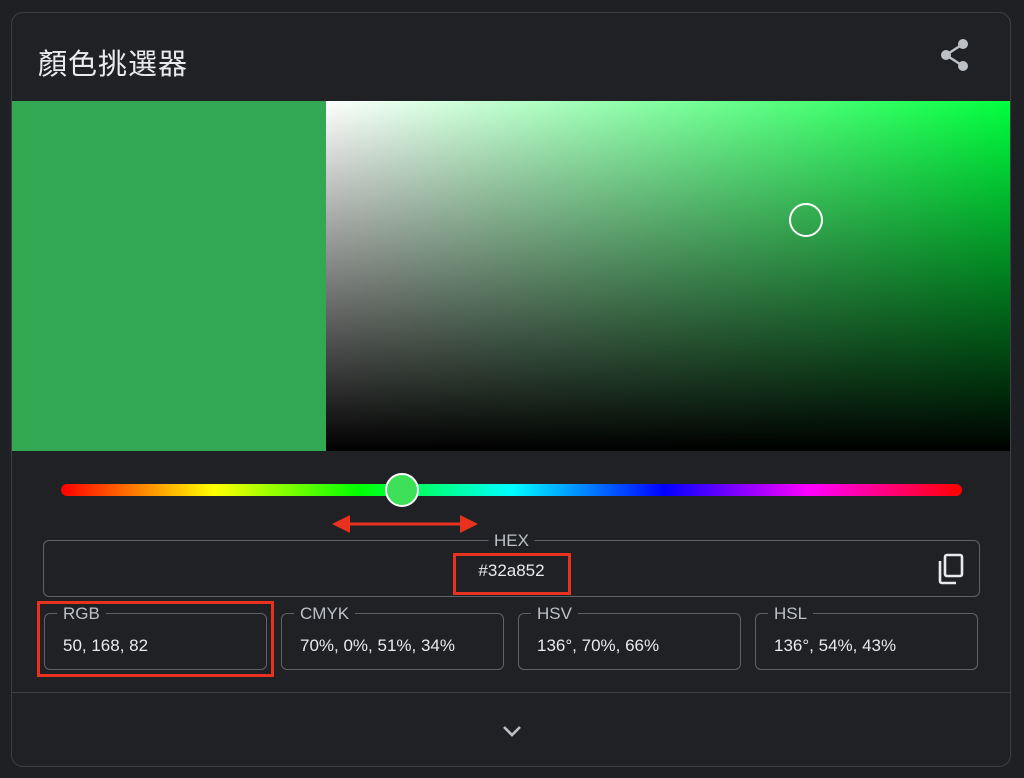 The image size is (1024, 778). What do you see at coordinates (155, 637) in the screenshot?
I see `rgb-field: RGB 50, 168, 82` at bounding box center [155, 637].